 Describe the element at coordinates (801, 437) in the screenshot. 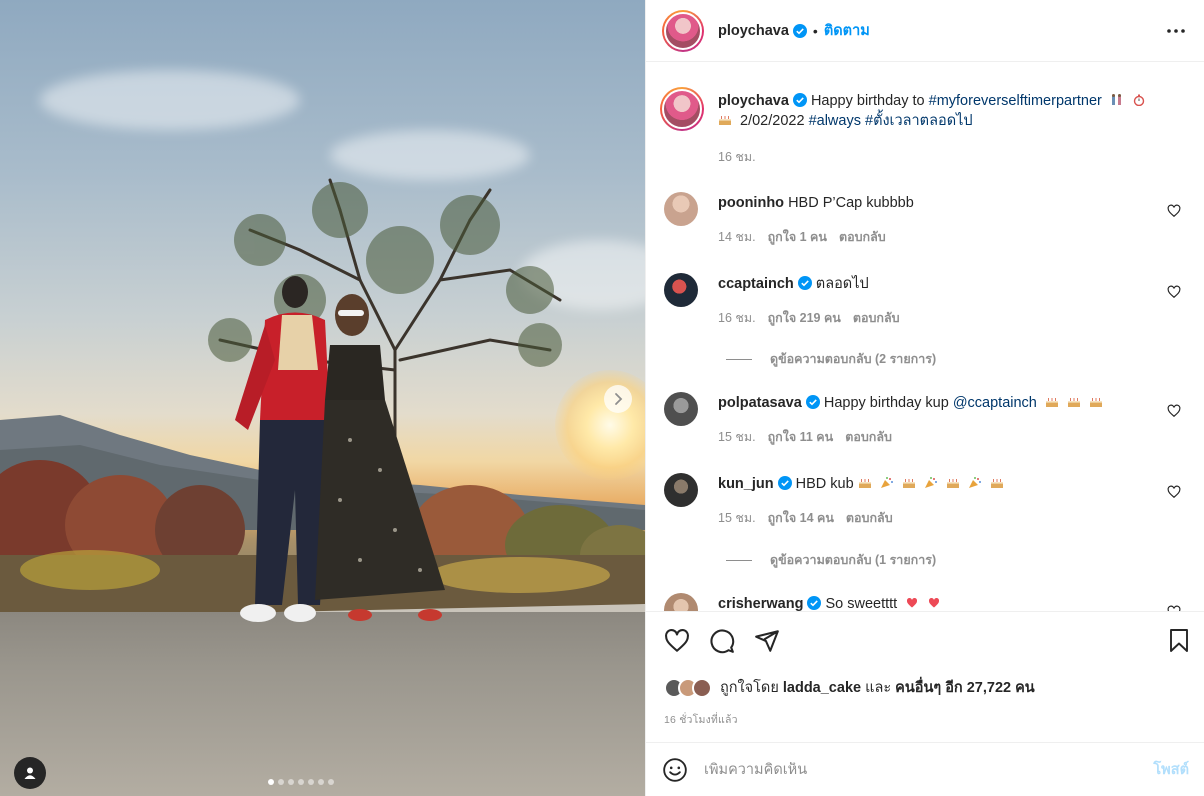

I see `comment-likes: ถูกใจ 11 คน` at that location.